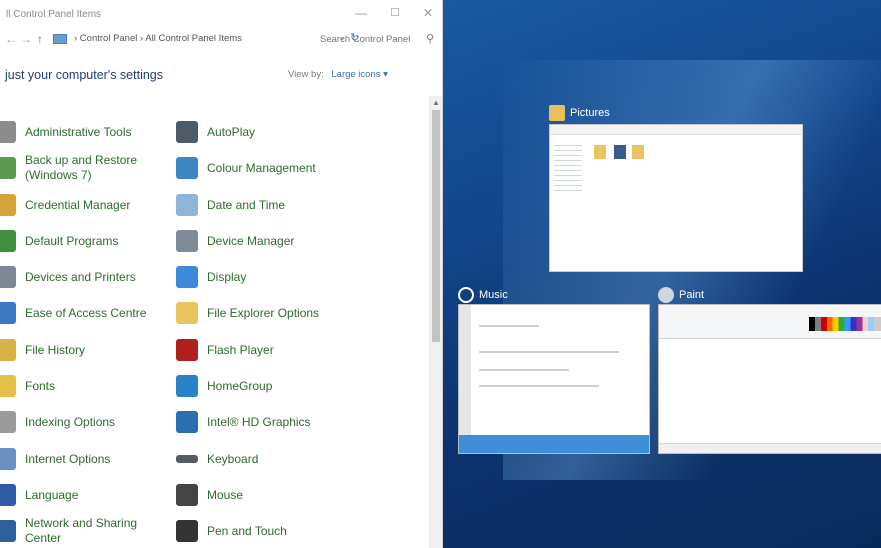 This screenshot has width=881, height=548. Describe the element at coordinates (261, 277) in the screenshot. I see `item-display: Display` at that location.